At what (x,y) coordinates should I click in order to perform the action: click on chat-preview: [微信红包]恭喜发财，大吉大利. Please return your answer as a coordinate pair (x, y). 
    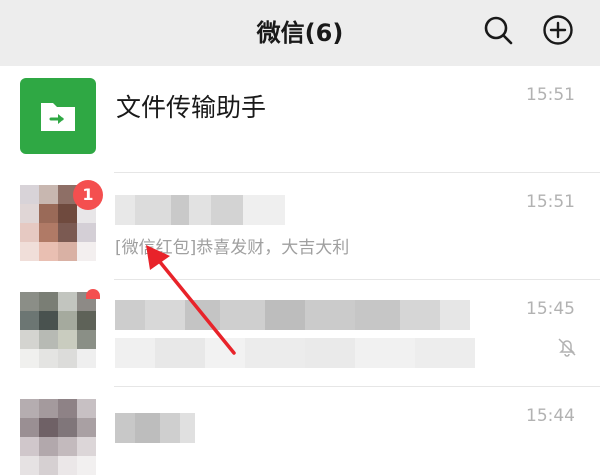
    Looking at the image, I should click on (232, 248).